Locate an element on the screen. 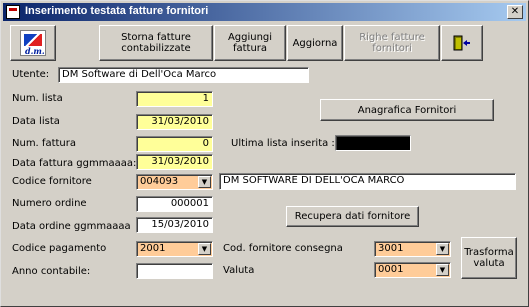 Image resolution: width=529 pixels, height=307 pixels. app-icon is located at coordinates (13, 12).